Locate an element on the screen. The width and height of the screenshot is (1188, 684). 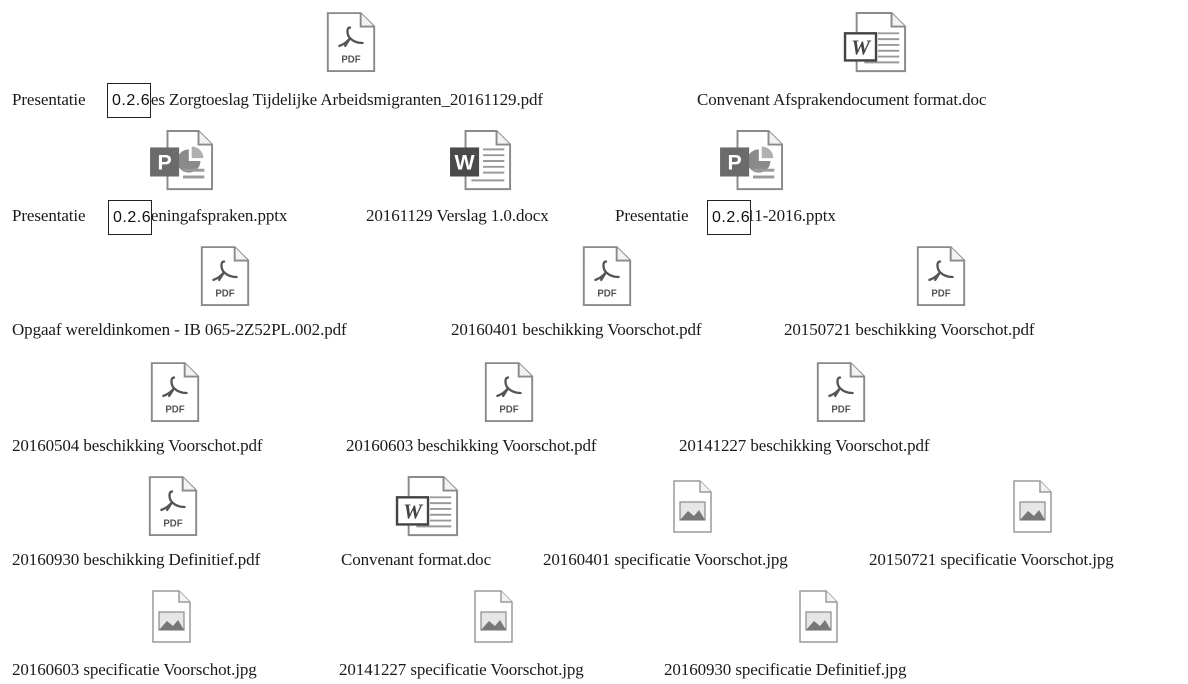
file-label: Convenant Afsprakendocument format.doc is located at coordinates (841, 100).